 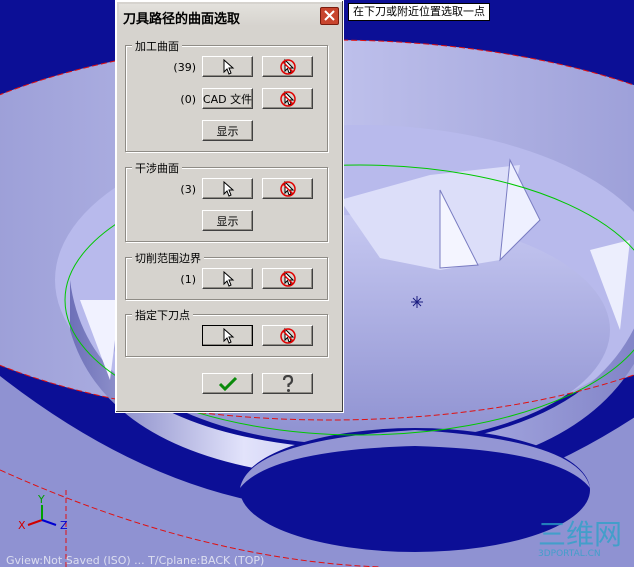 I want to click on dialog-title: 刀具路径的曲面选取, so click(x=182, y=19).